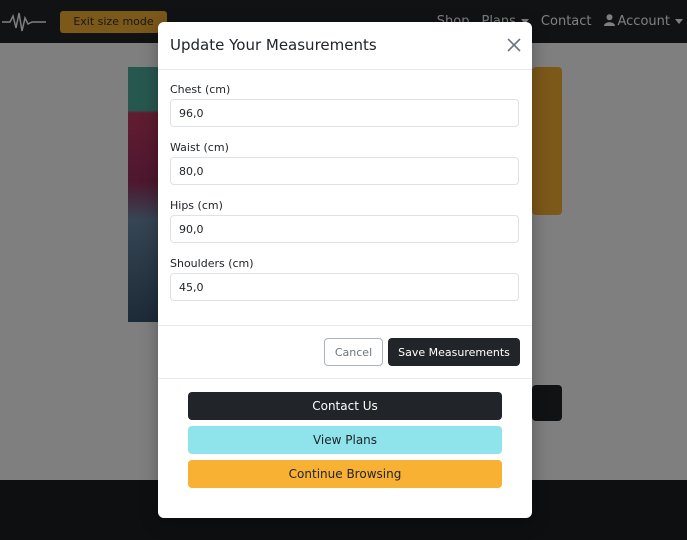 The height and width of the screenshot is (540, 687). I want to click on continue-browsing-button: Continue Browsing, so click(345, 474).